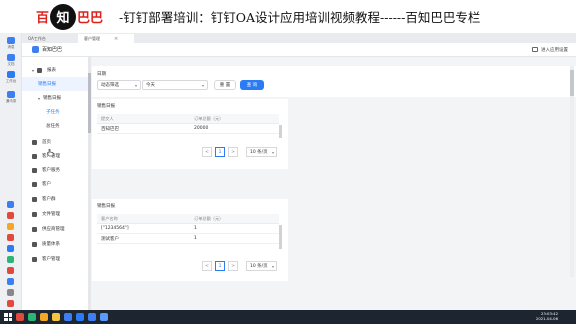  Describe the element at coordinates (554, 50) in the screenshot. I see `enter-settings-label: 进入应用设置` at that location.